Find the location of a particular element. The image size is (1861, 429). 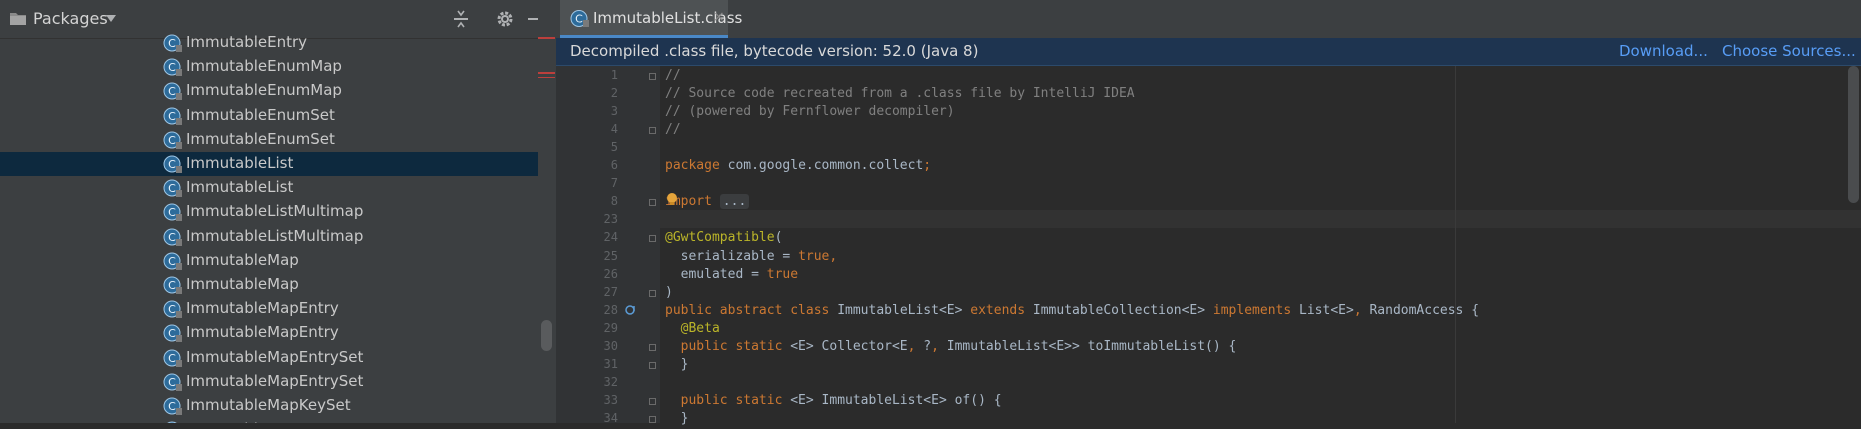

code-token: @Beta is located at coordinates (692, 328).